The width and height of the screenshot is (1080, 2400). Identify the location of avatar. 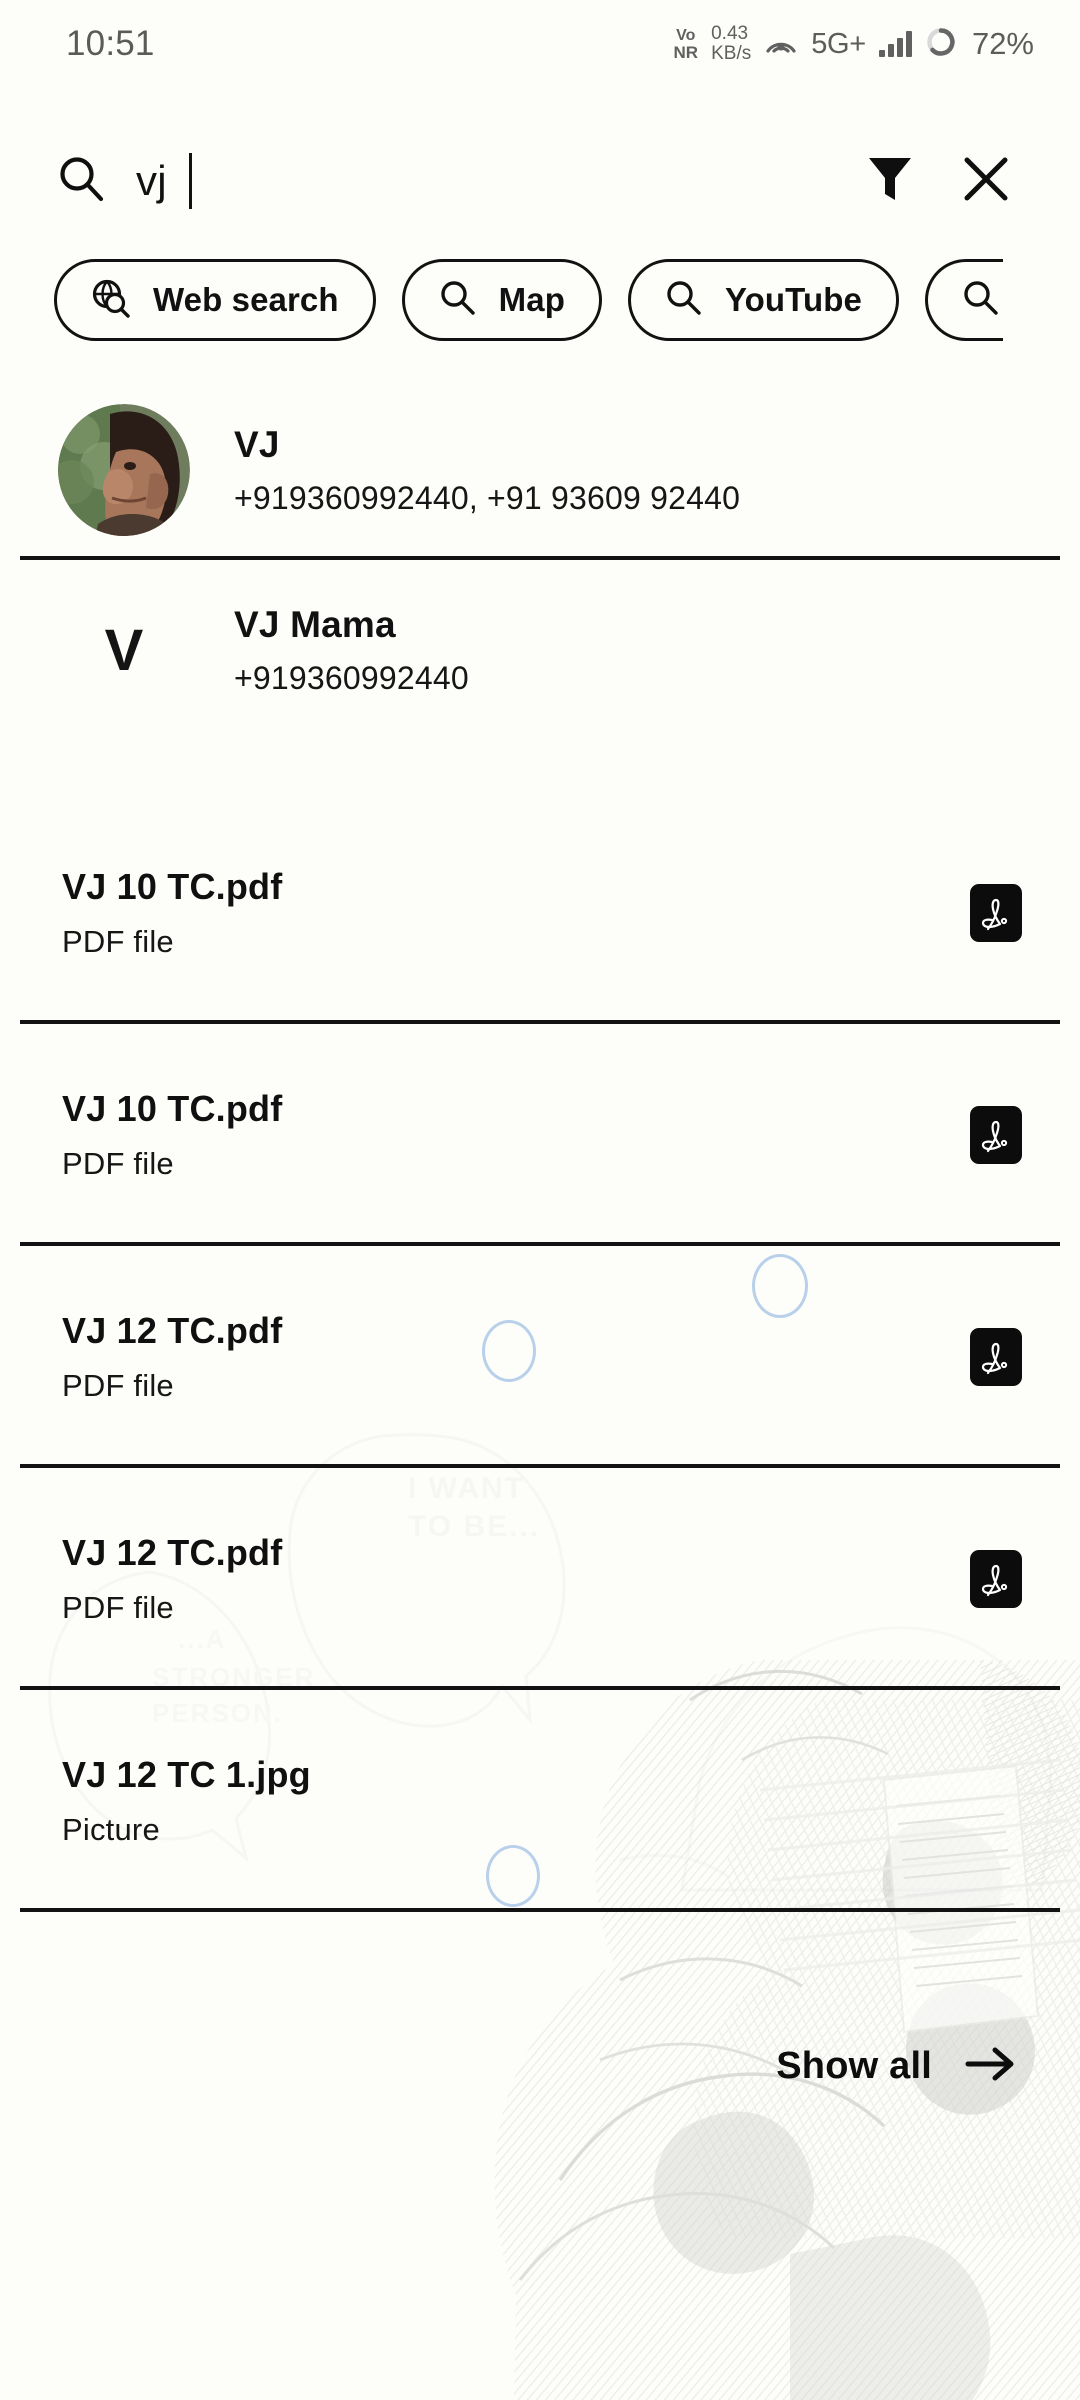
(124, 470).